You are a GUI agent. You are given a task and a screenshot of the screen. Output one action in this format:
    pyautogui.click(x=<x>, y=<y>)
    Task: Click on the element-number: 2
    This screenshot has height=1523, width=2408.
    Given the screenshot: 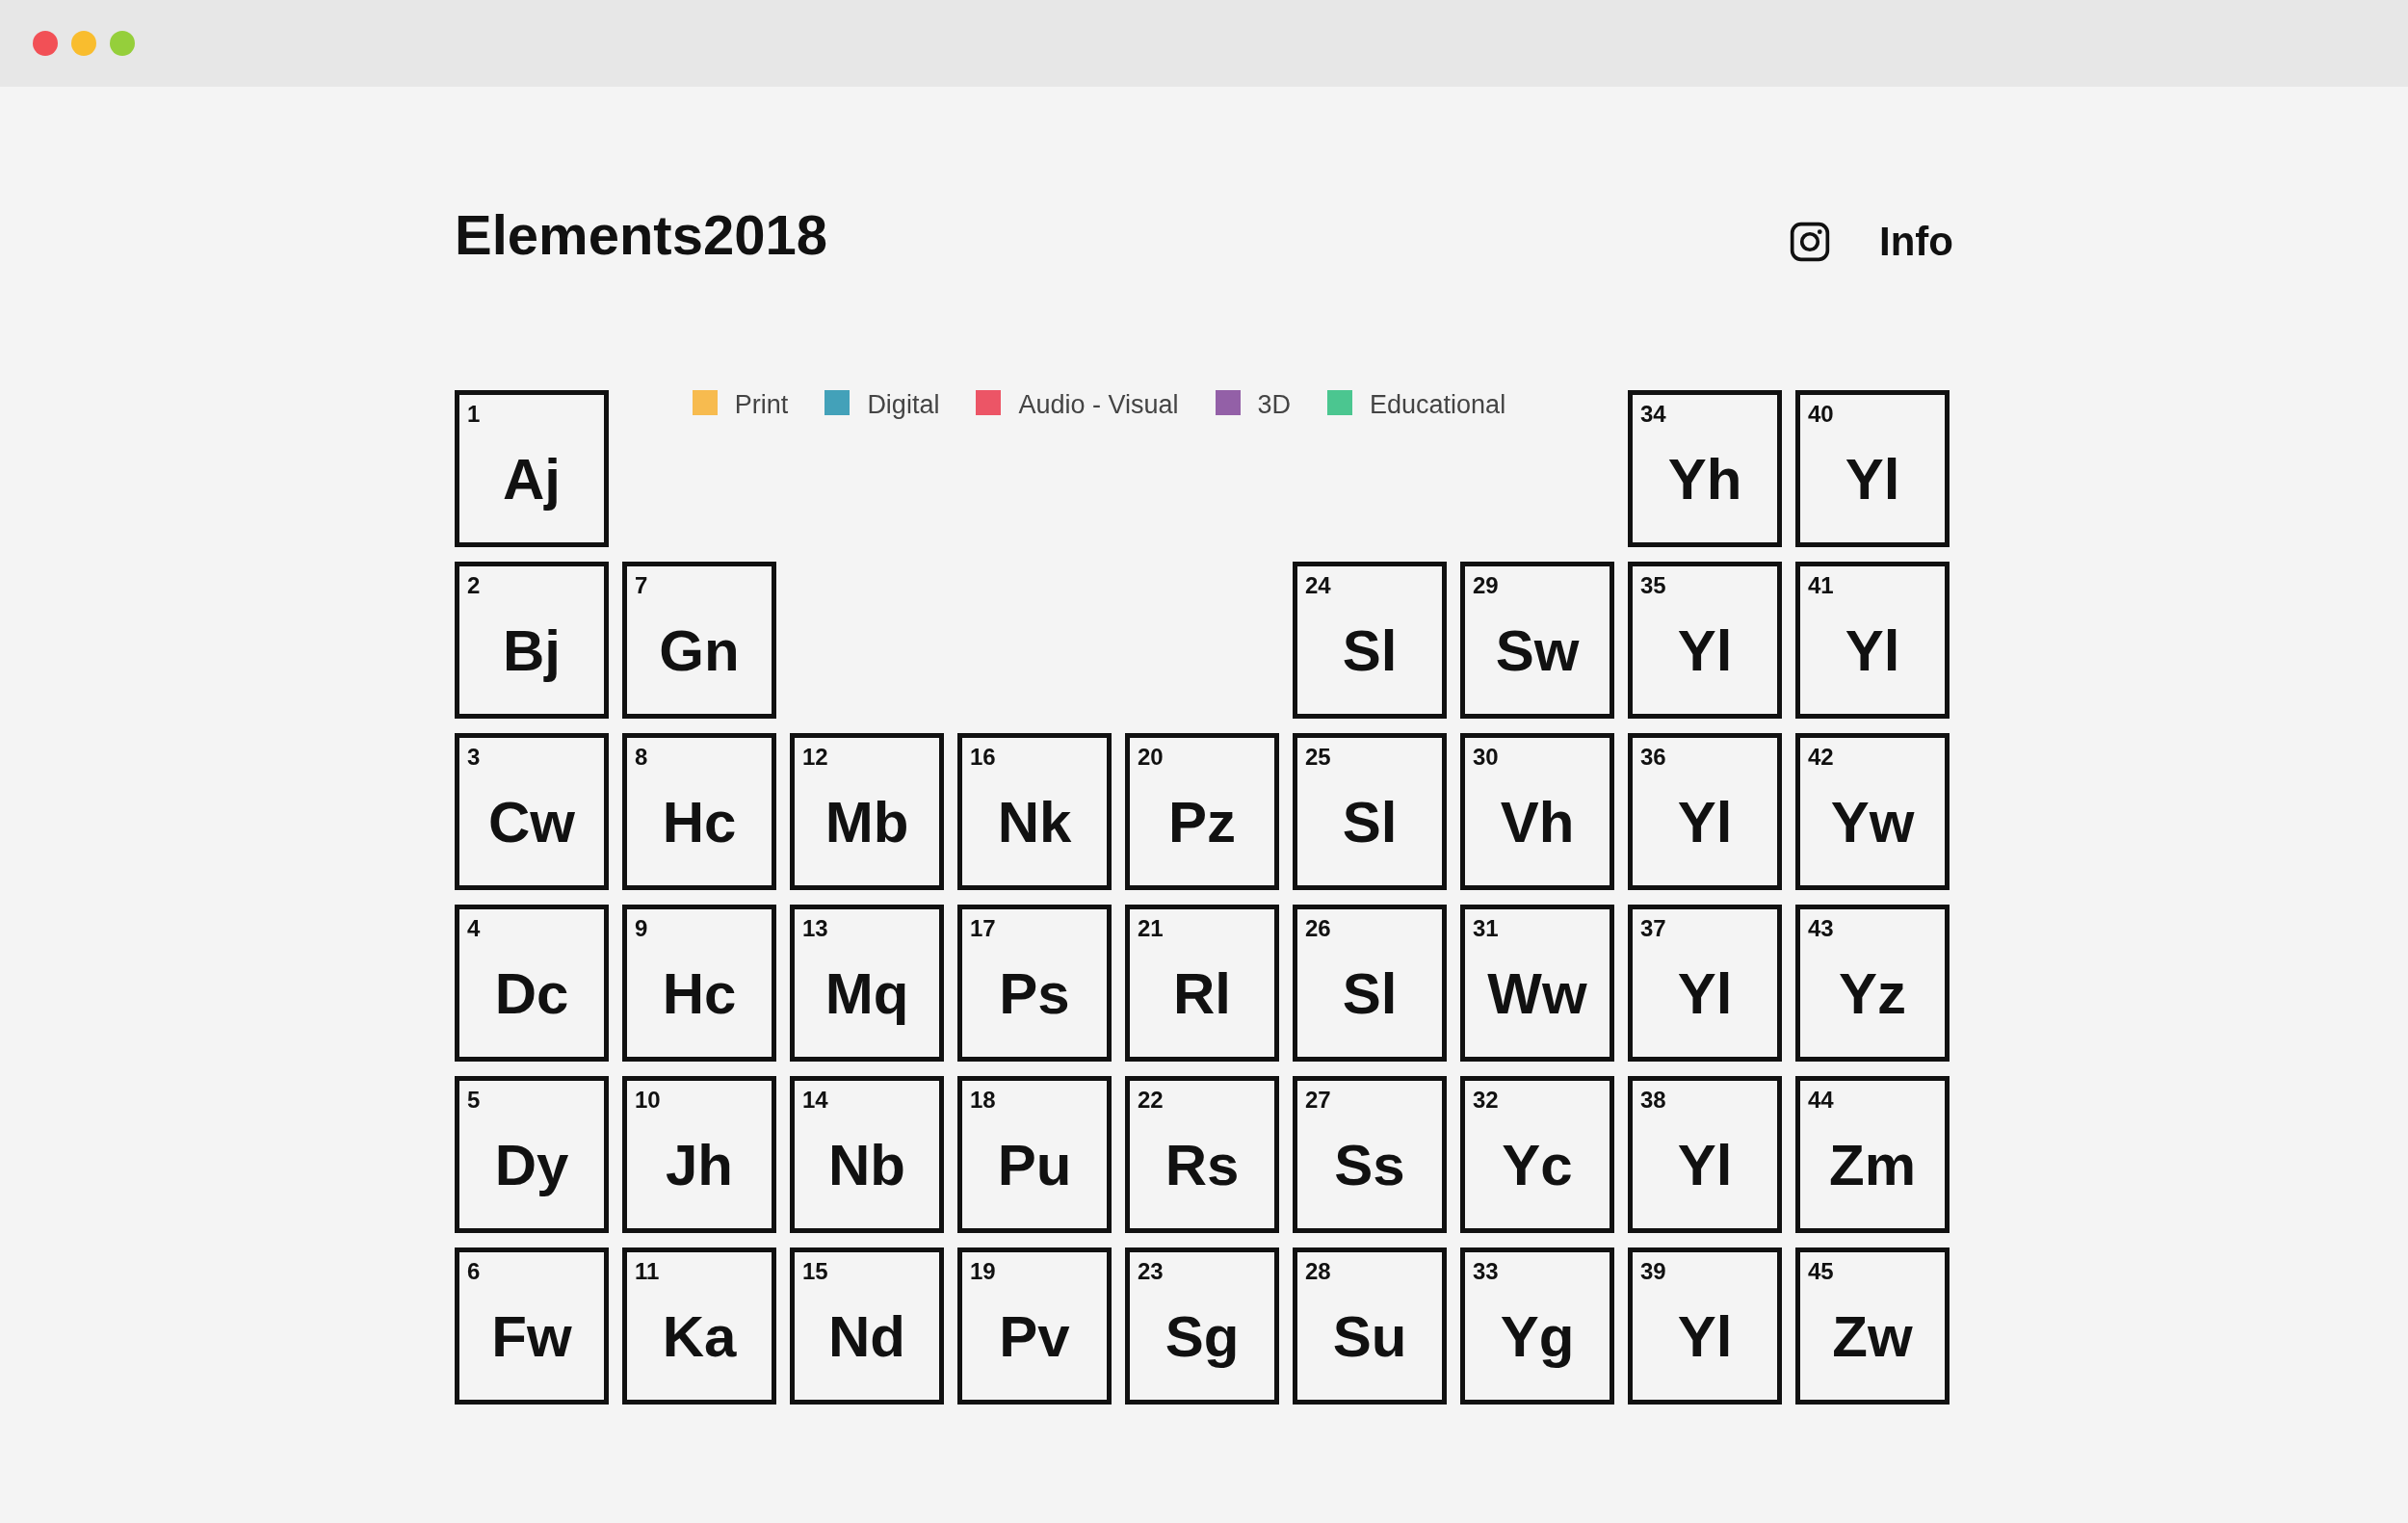 What is the action you would take?
    pyautogui.click(x=474, y=585)
    